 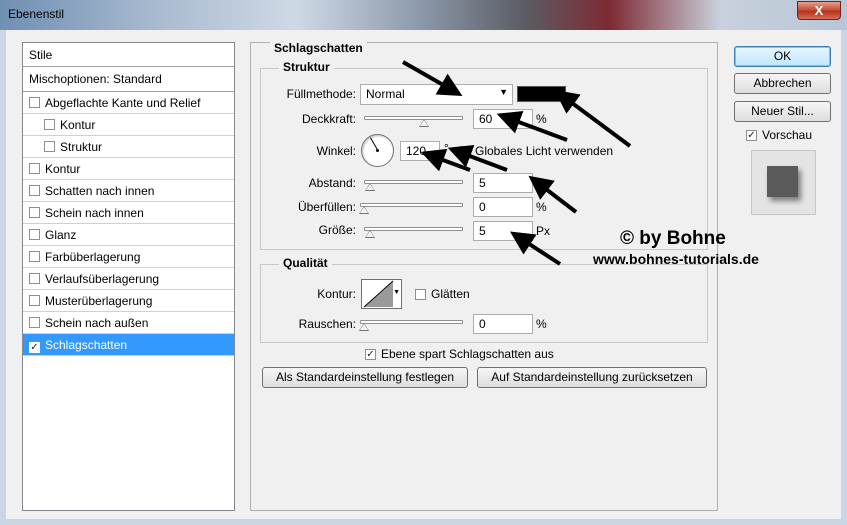 I want to click on distance-input: 5, so click(x=503, y=183).